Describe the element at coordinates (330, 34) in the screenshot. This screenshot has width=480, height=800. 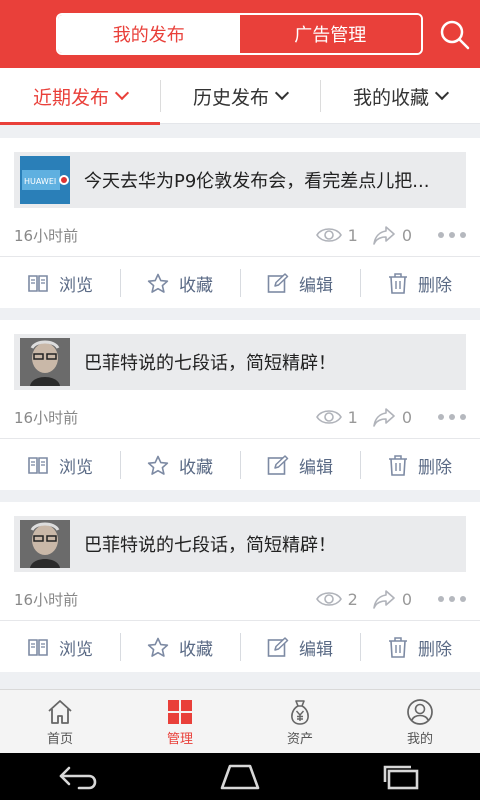
I see `tab-ad-manage: 广告管理` at that location.